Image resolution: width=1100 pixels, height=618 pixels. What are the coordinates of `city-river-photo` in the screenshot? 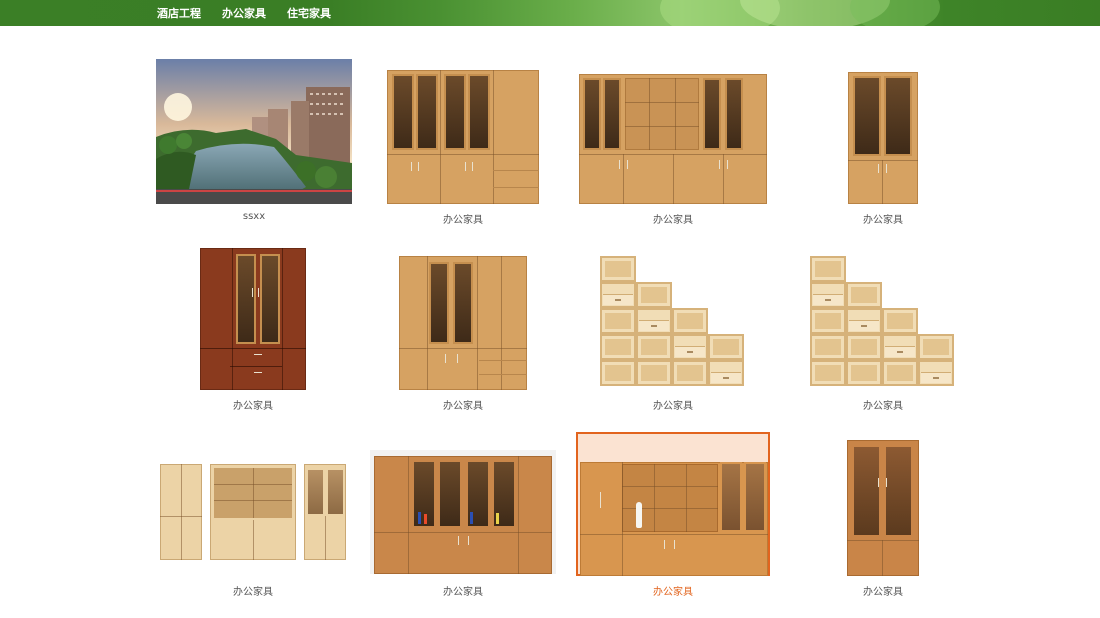 It's located at (254, 131).